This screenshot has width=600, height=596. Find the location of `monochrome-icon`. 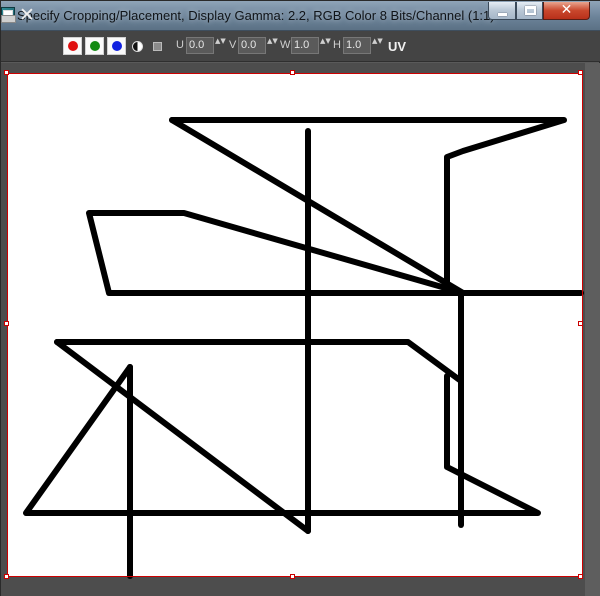

monochrome-icon is located at coordinates (137, 46).